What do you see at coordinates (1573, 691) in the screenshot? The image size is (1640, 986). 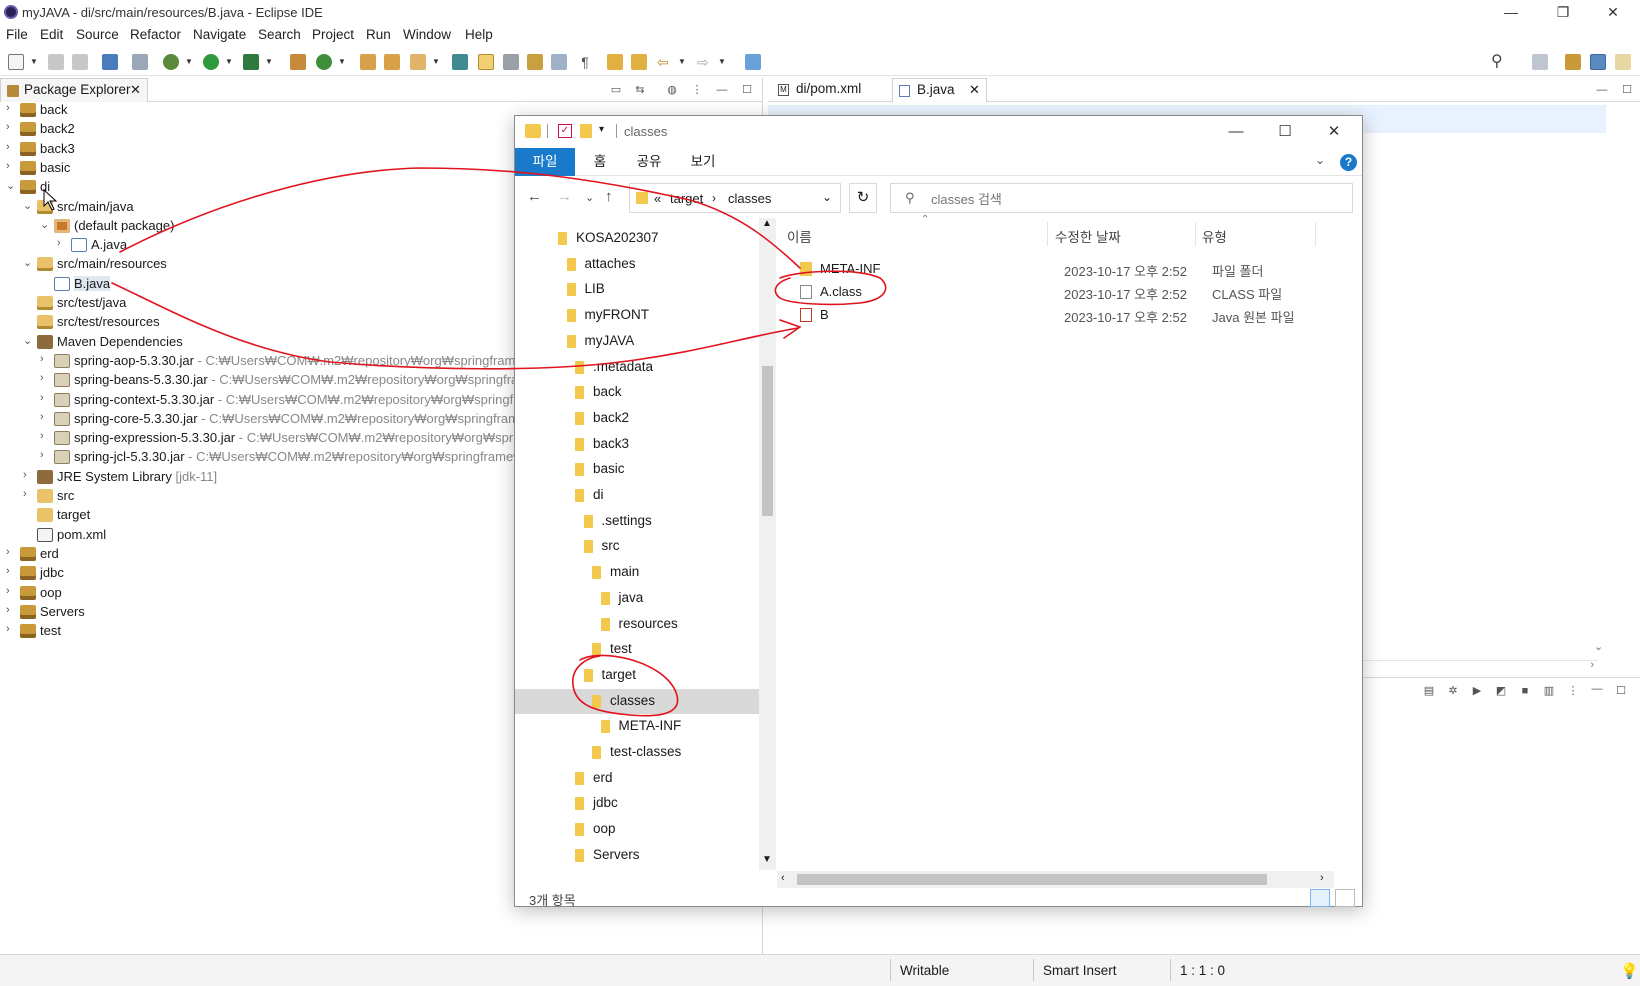 I see `panel-menu-icon: ⋮` at bounding box center [1573, 691].